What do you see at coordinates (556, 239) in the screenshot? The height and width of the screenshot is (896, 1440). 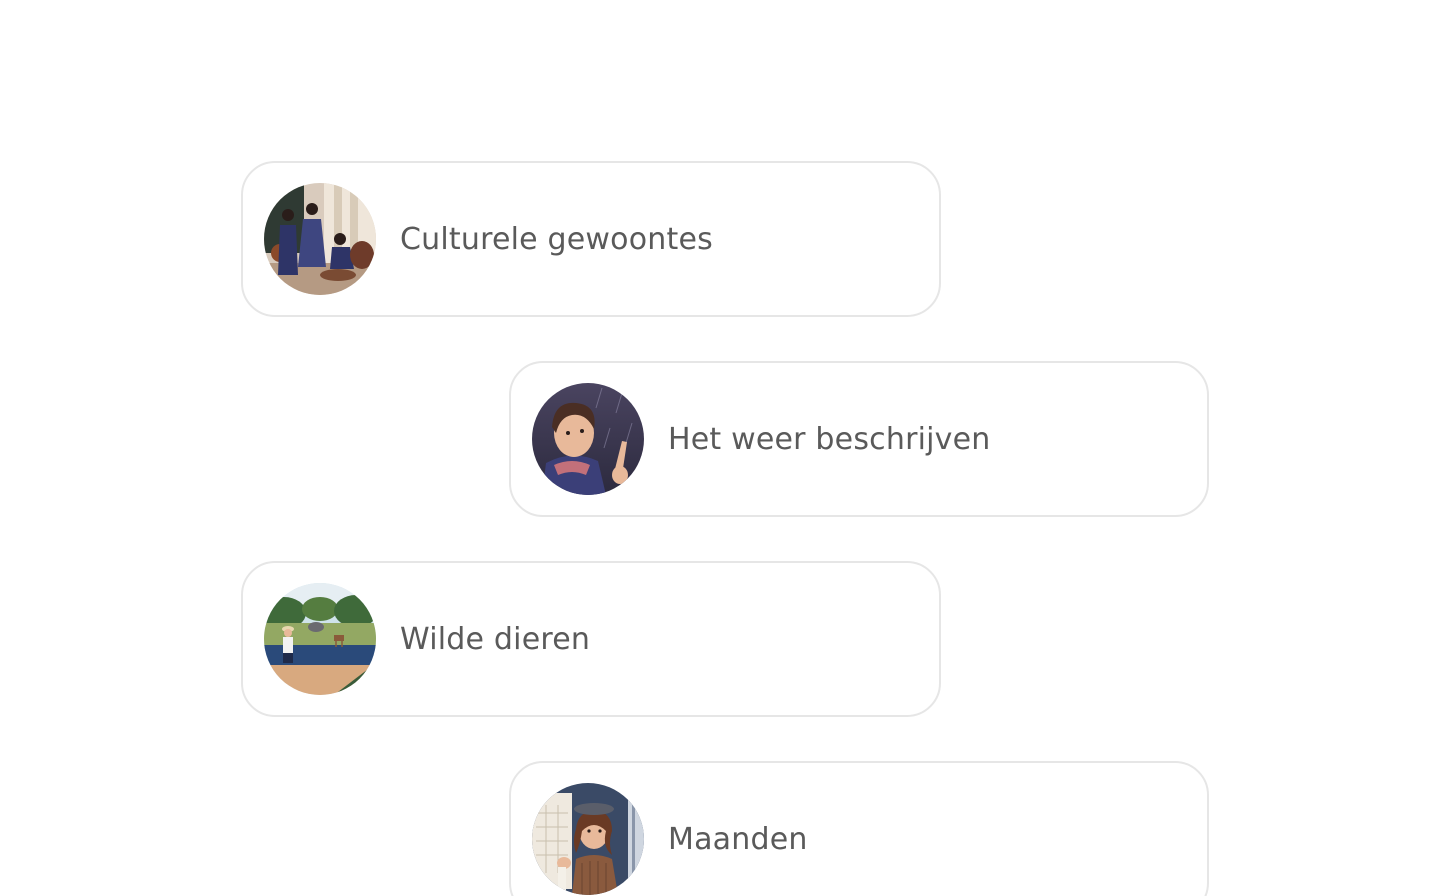 I see `topic-label: Culturele gewoontes` at bounding box center [556, 239].